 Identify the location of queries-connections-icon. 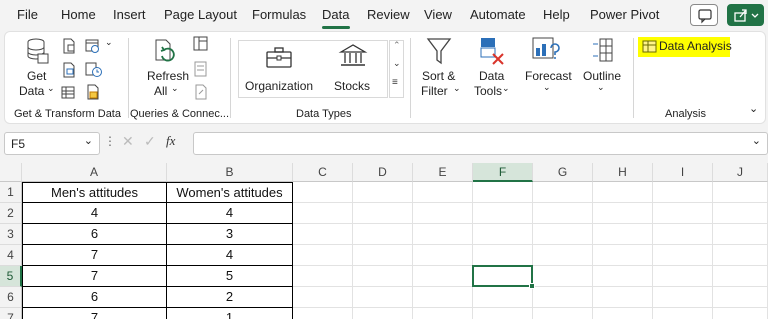
(201, 44).